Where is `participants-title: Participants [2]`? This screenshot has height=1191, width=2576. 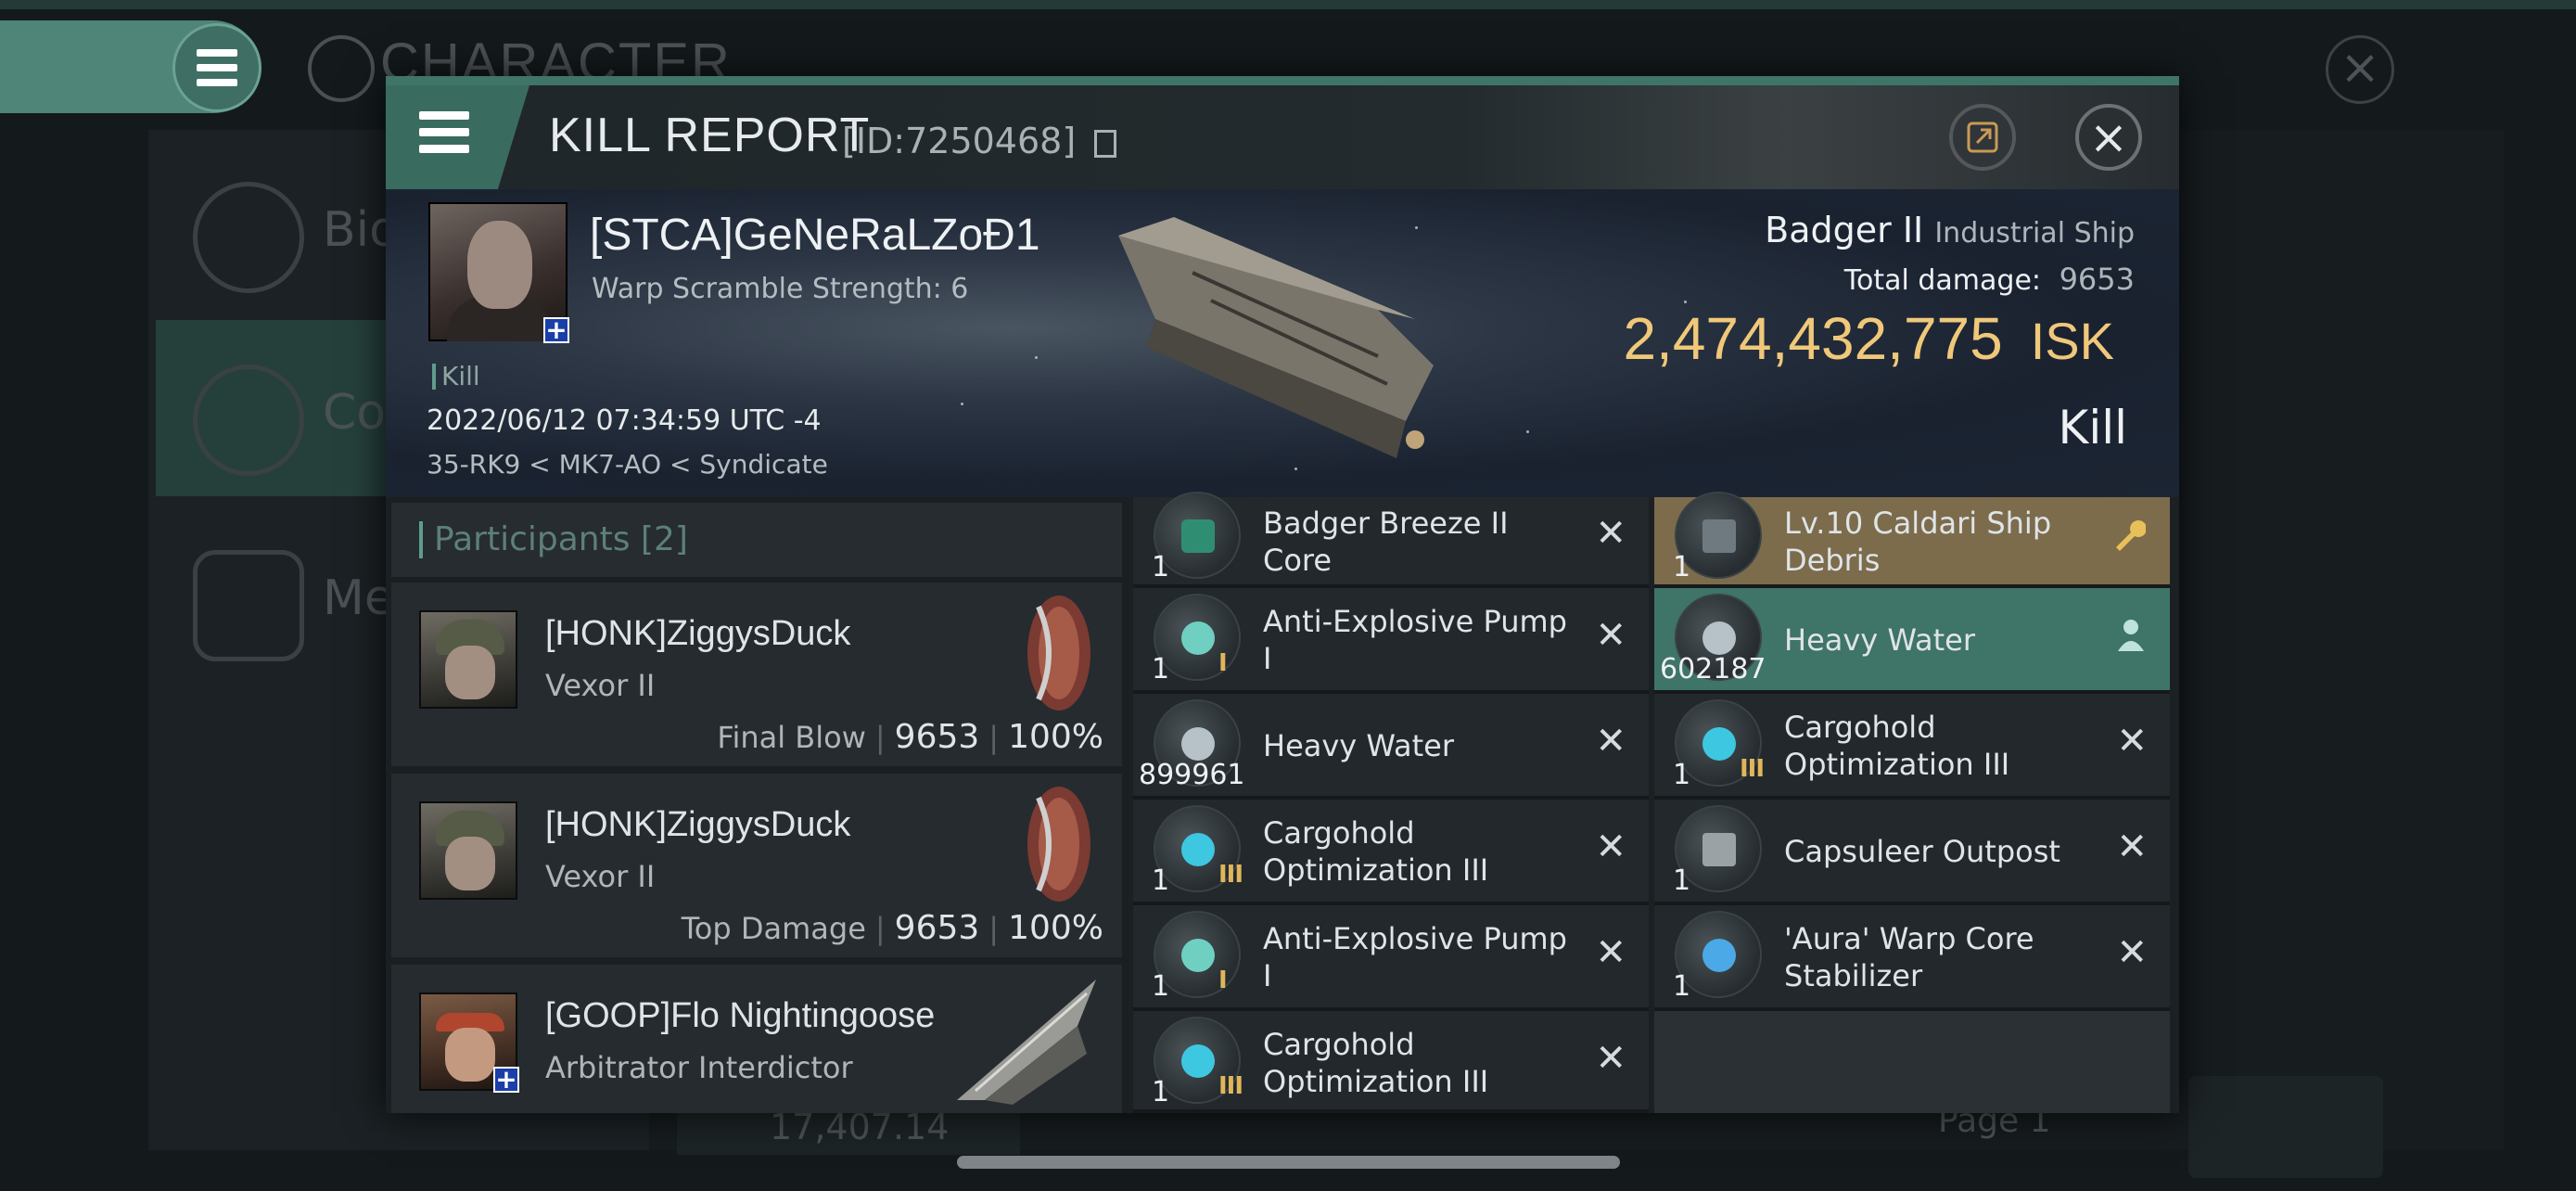 participants-title: Participants [2] is located at coordinates (553, 539).